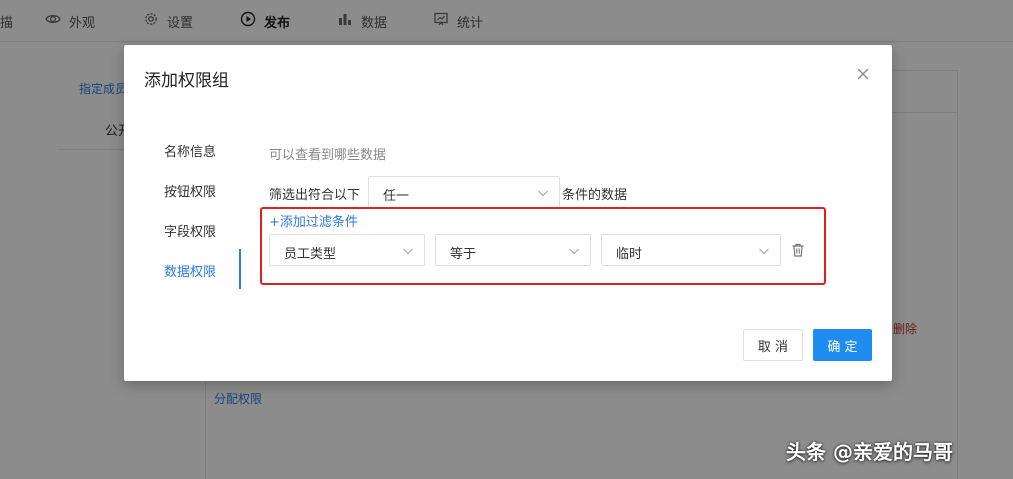 The height and width of the screenshot is (479, 1013). I want to click on delete-condition-button, so click(798, 250).